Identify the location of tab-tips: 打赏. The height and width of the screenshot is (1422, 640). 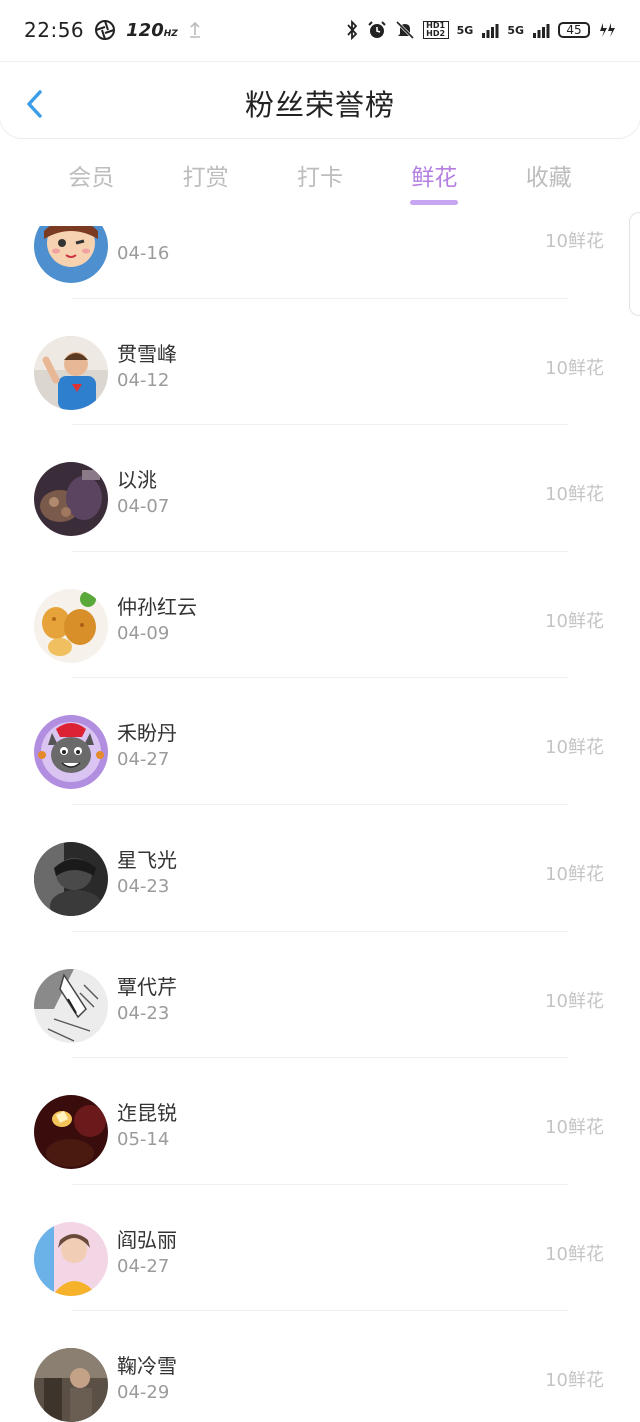
(206, 180).